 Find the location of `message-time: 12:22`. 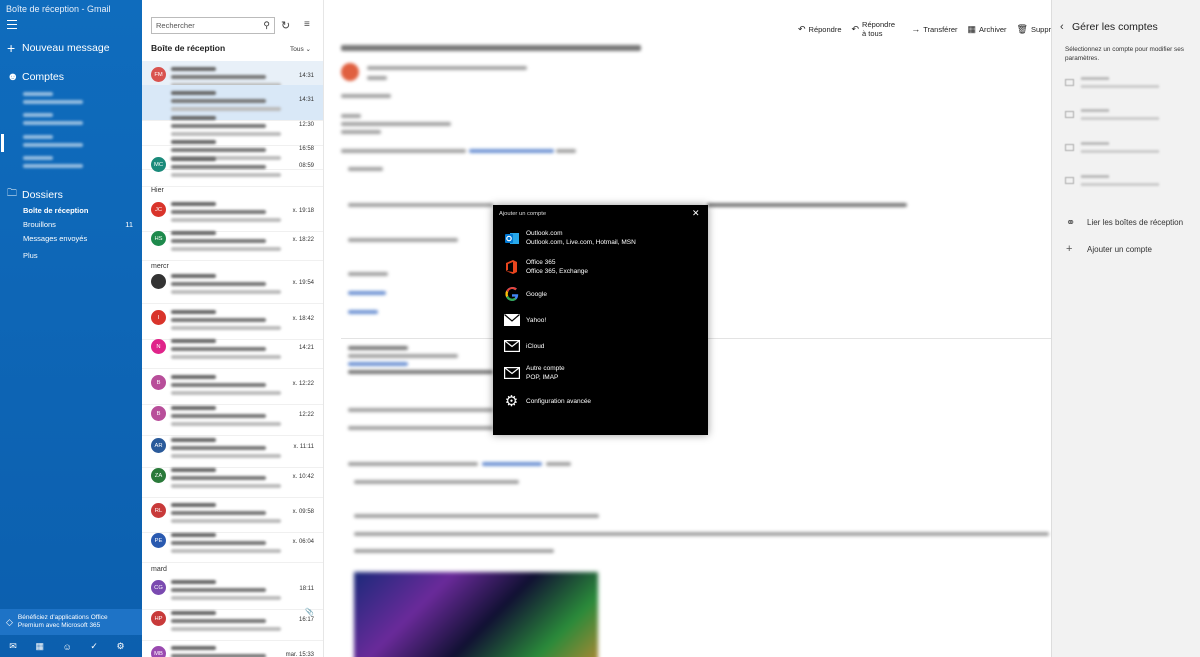

message-time: 12:22 is located at coordinates (306, 415).